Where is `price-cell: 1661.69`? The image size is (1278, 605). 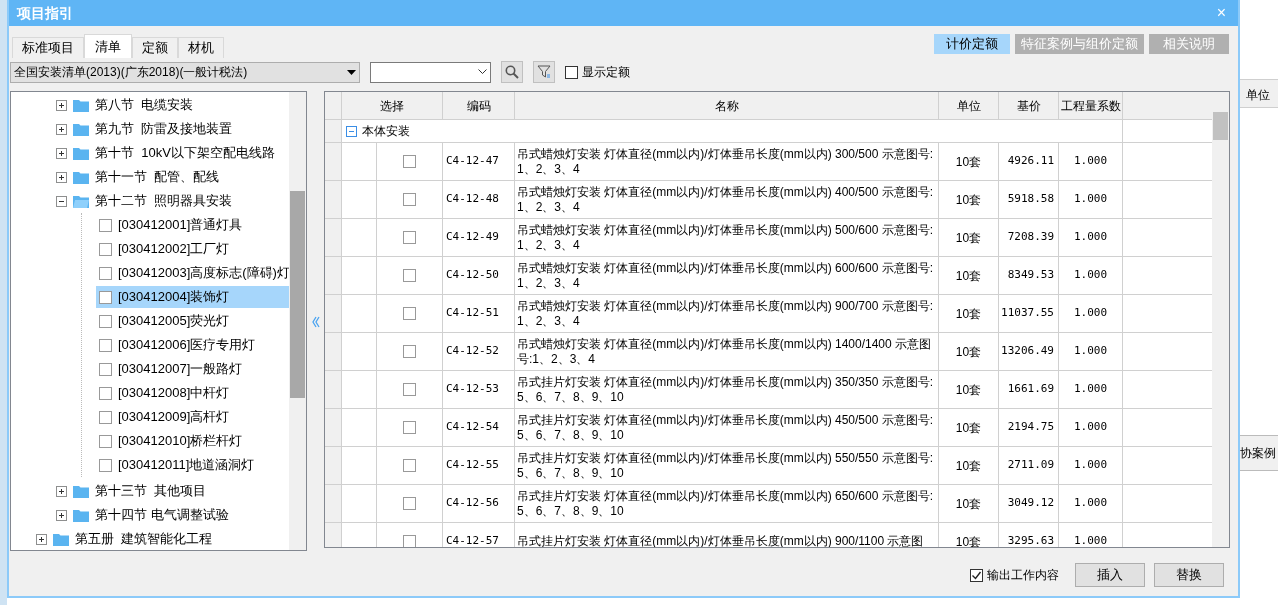
price-cell: 1661.69 is located at coordinates (1029, 389).